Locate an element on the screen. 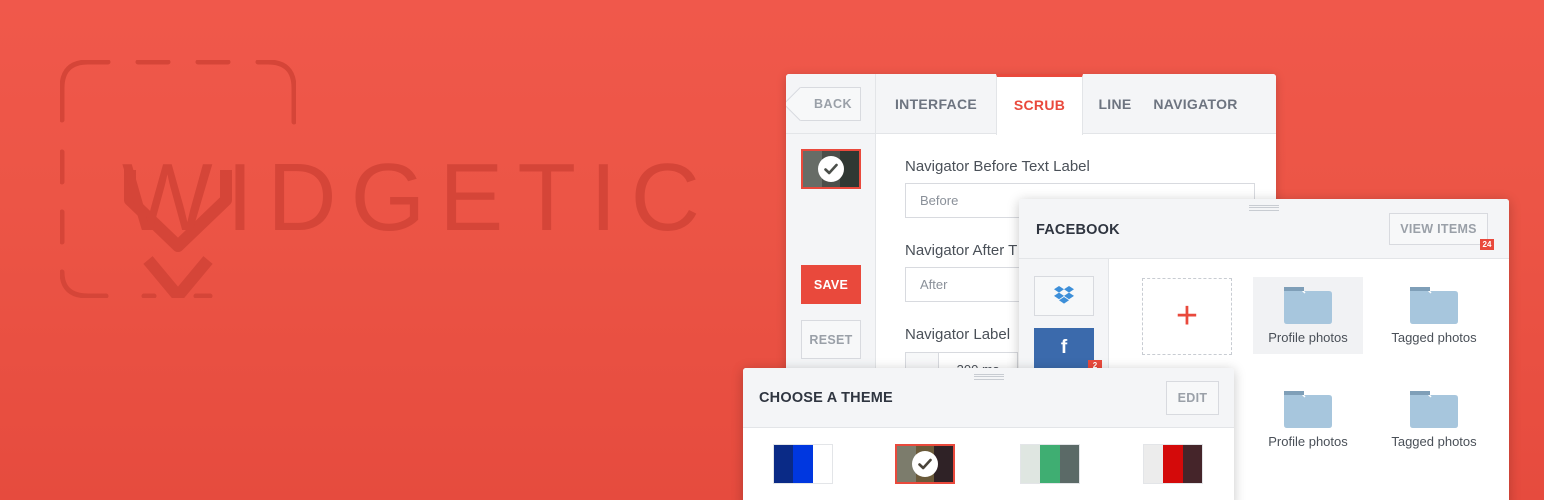 This screenshot has width=1544, height=500. theme-swatch-selected is located at coordinates (925, 464).